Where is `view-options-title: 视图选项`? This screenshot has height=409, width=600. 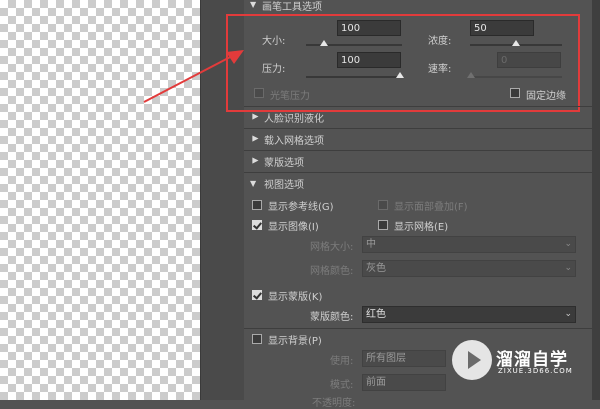 view-options-title: 视图选项 is located at coordinates (284, 183).